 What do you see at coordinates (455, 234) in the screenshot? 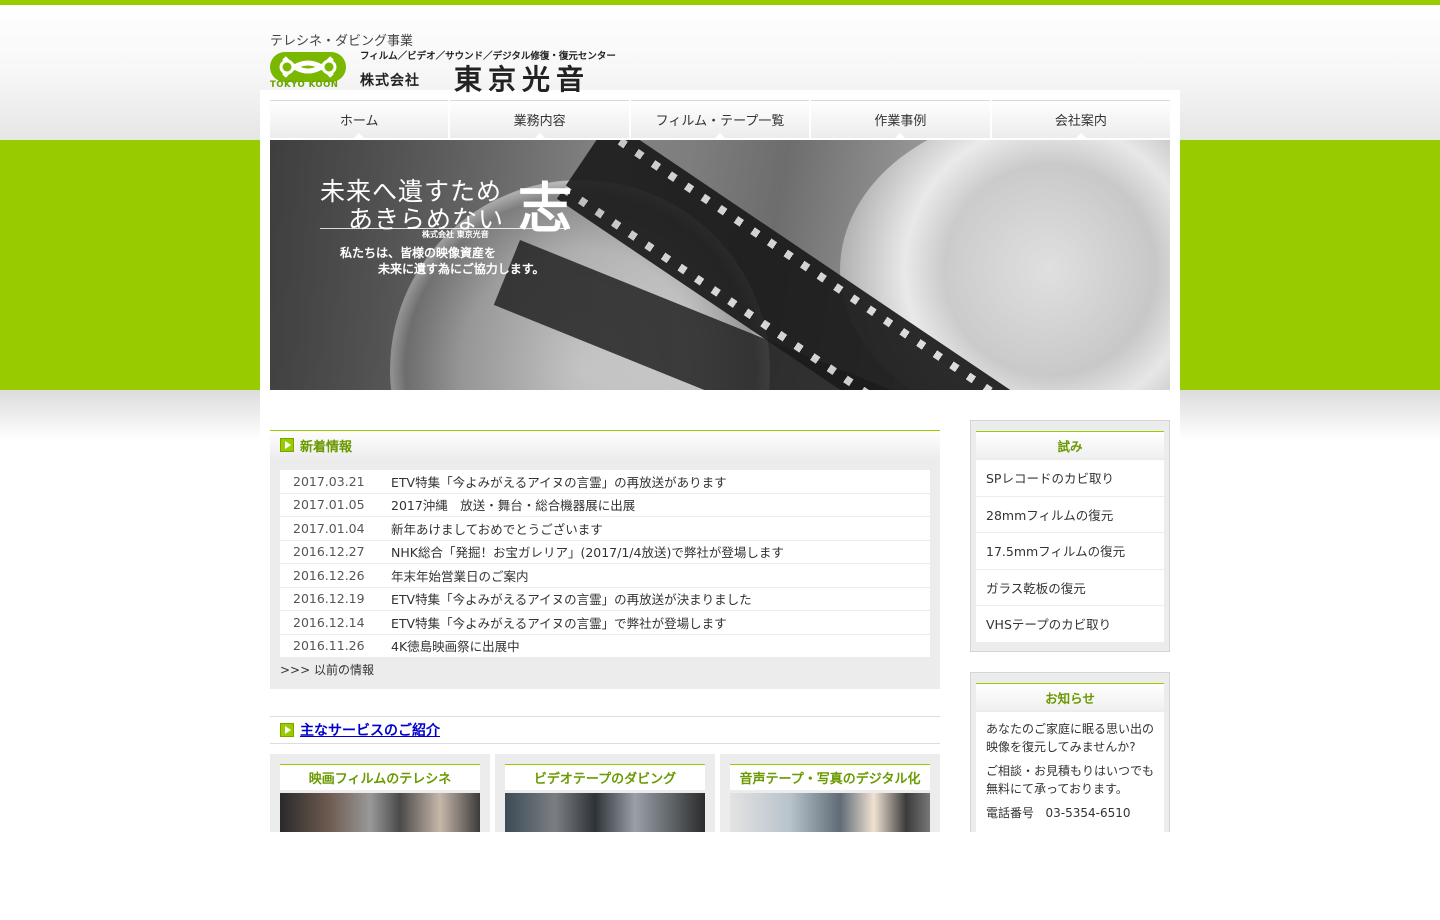
I see `hero-company-mark: 株式会社 東京光音` at bounding box center [455, 234].